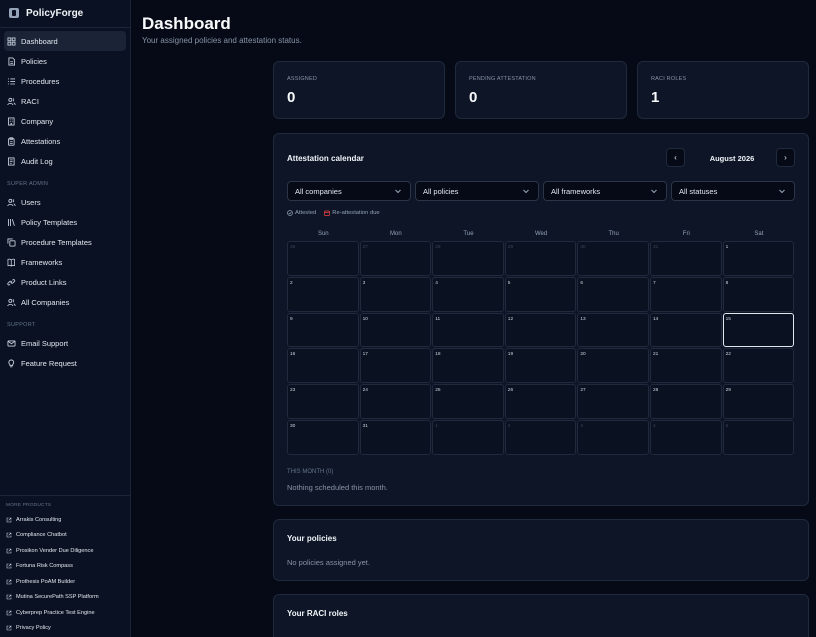 The image size is (816, 637). What do you see at coordinates (67, 629) in the screenshot?
I see `more-product-link: Privacy Policy` at bounding box center [67, 629].